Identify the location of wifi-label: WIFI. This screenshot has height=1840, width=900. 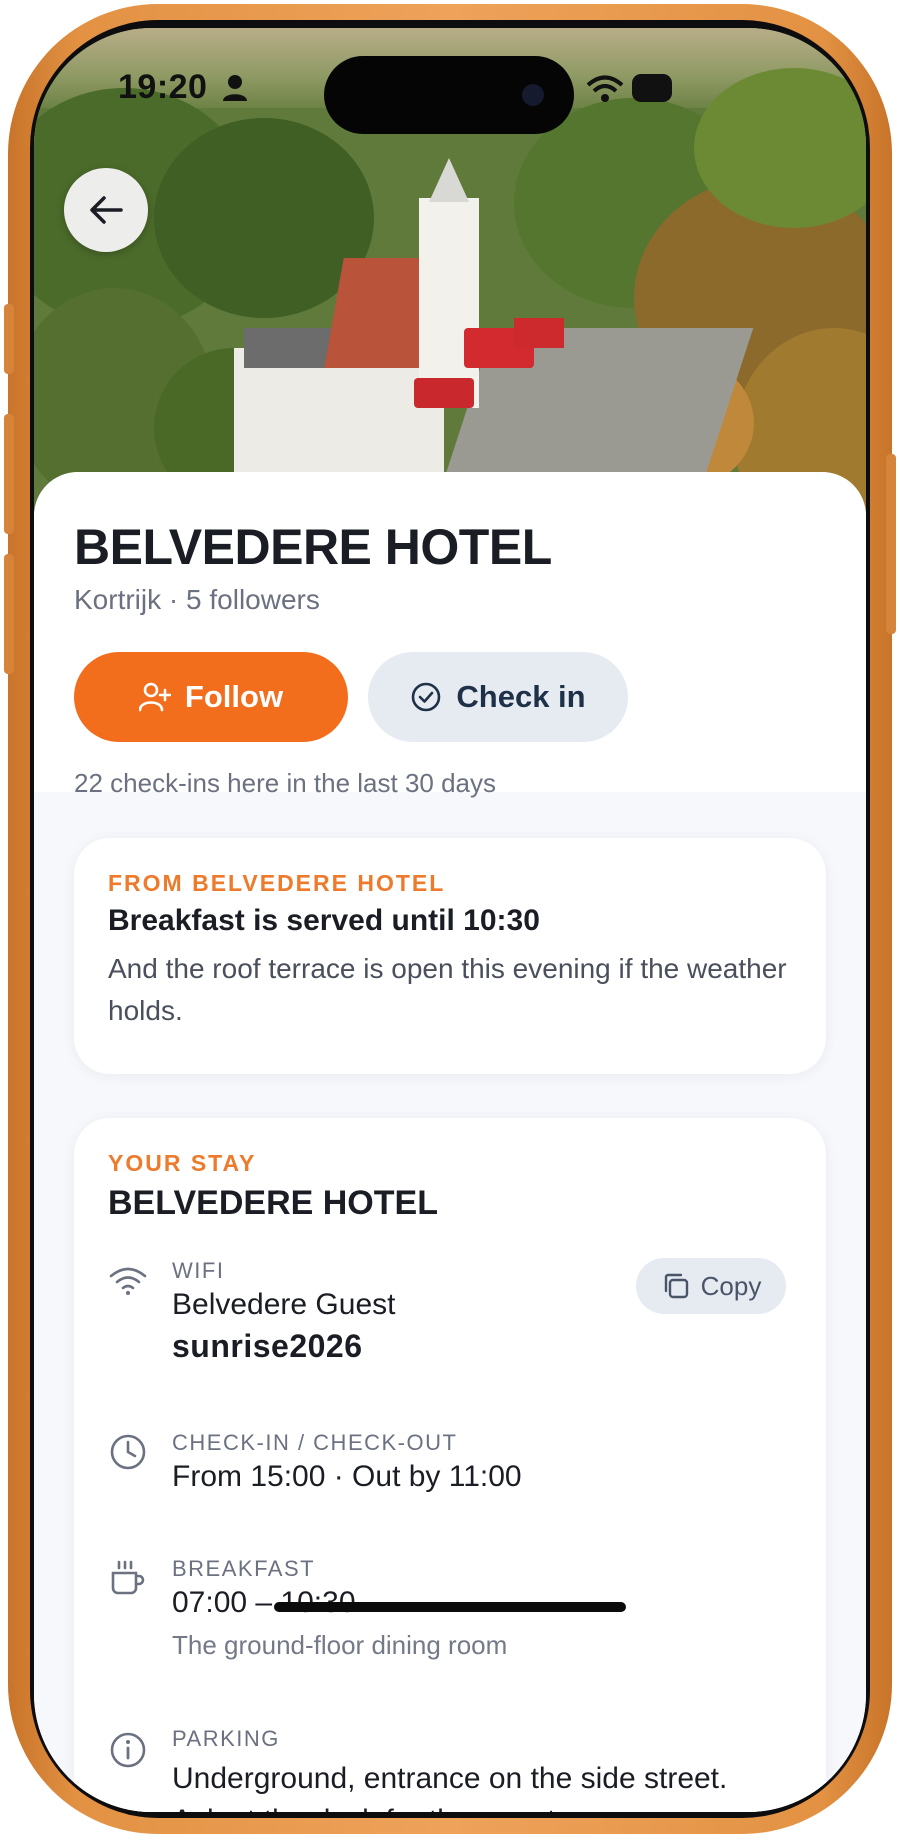
(198, 1270).